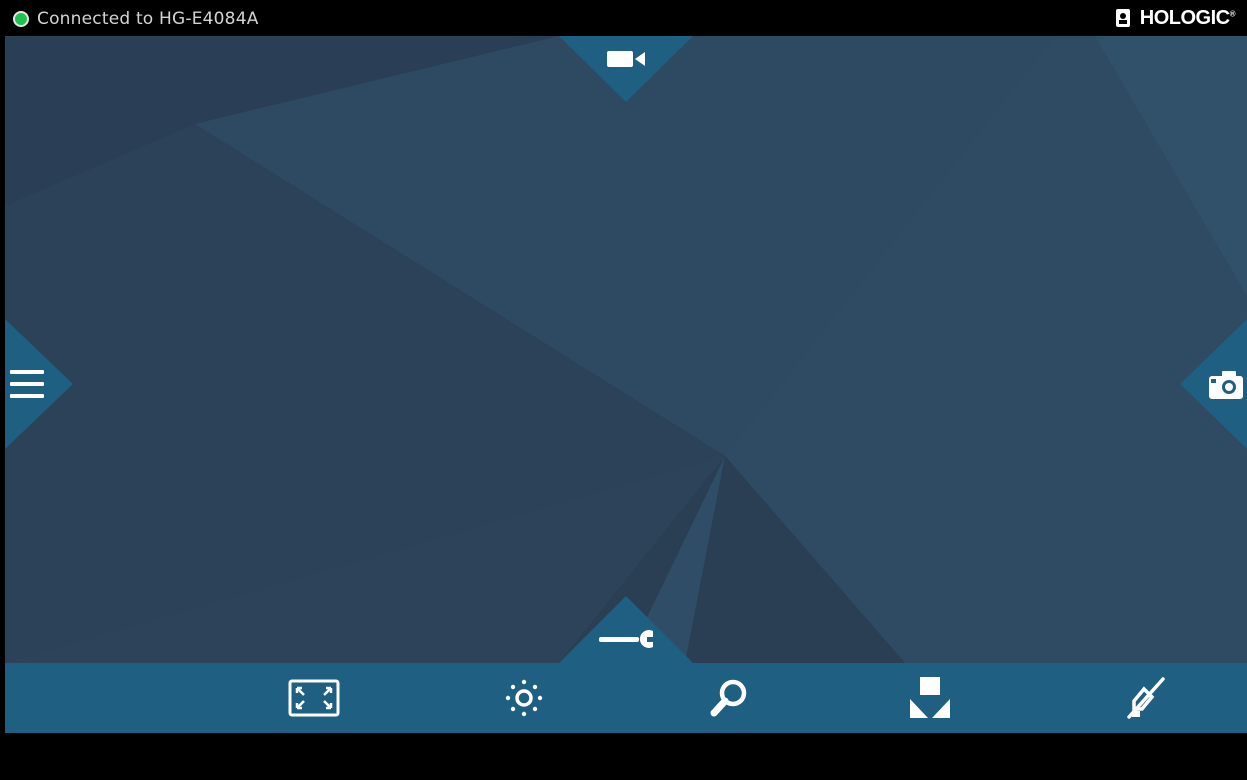  I want to click on brand-trademark: ®, so click(1232, 13).